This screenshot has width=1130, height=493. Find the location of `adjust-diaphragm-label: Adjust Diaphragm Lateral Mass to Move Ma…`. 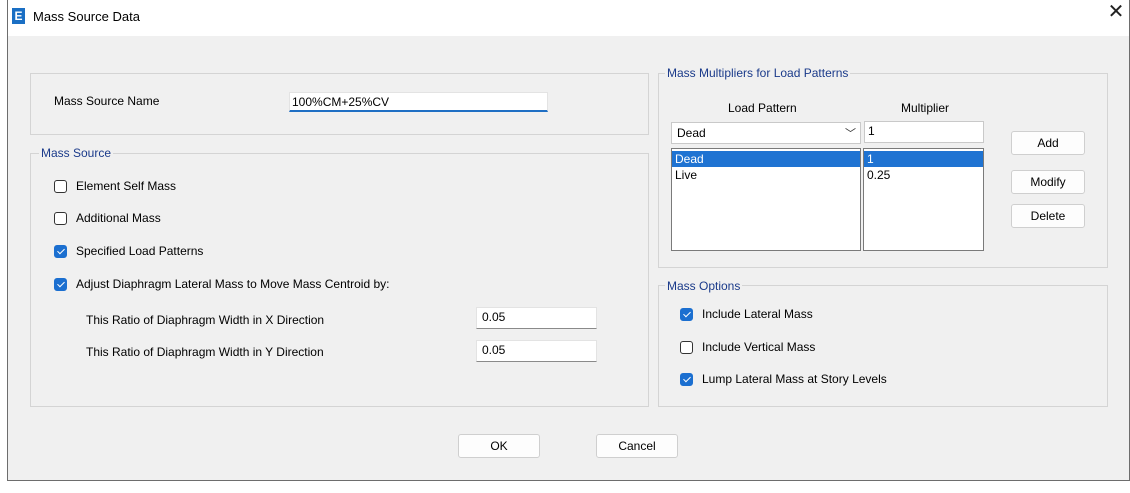

adjust-diaphragm-label: Adjust Diaphragm Lateral Mass to Move Ma… is located at coordinates (233, 284).